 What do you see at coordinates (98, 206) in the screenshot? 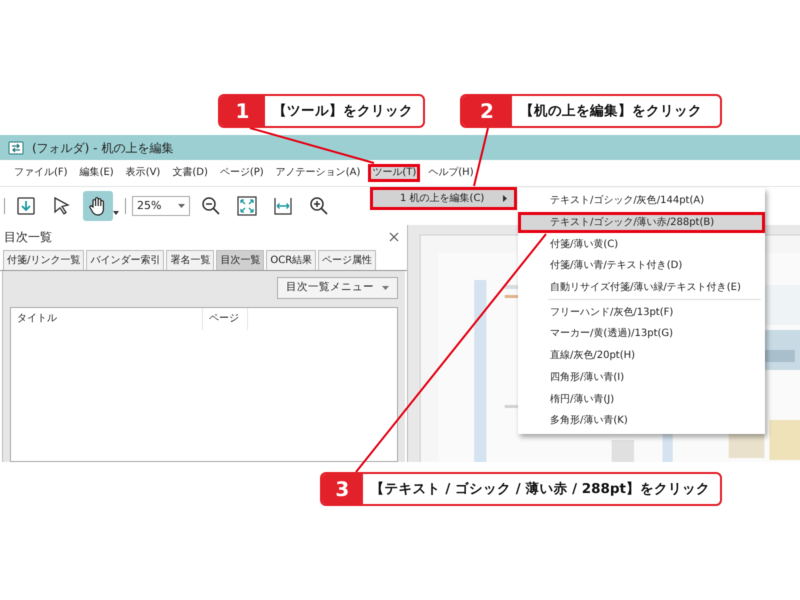
I see `hand-tool-button` at bounding box center [98, 206].